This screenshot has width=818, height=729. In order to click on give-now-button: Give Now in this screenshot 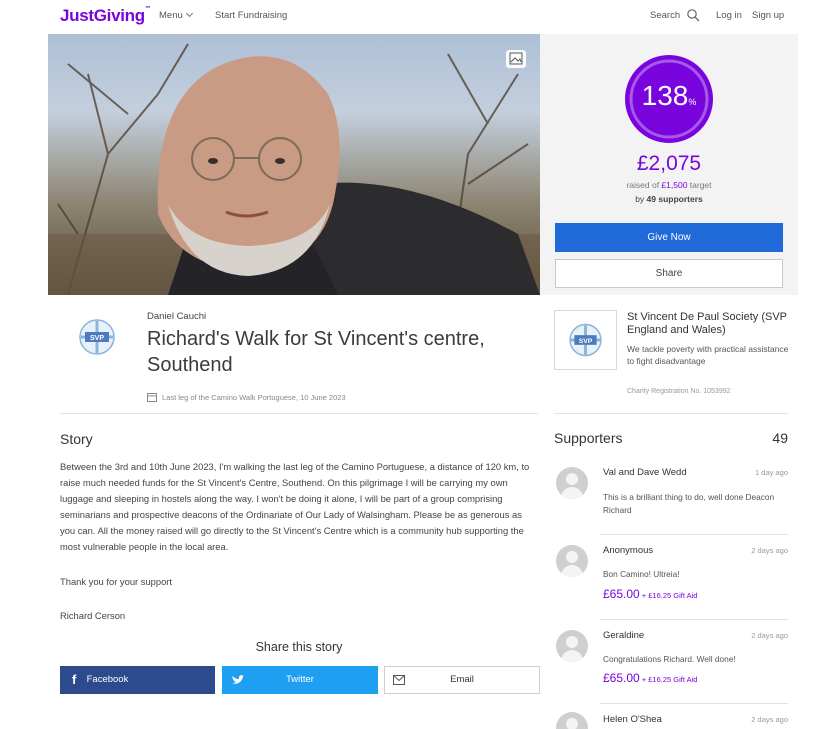, I will do `click(669, 237)`.